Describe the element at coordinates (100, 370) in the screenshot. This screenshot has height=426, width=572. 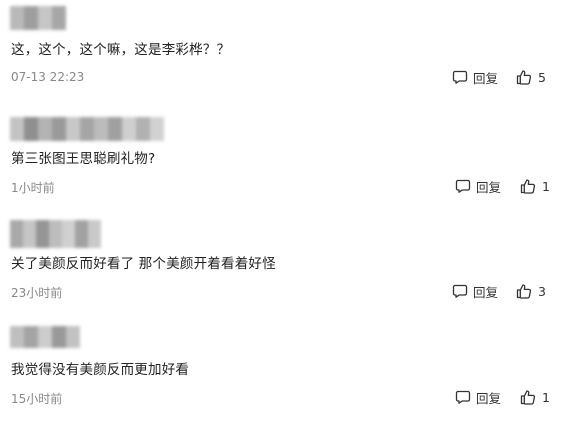
I see `comment-text: 我觉得没有美颜反而更加好看` at that location.